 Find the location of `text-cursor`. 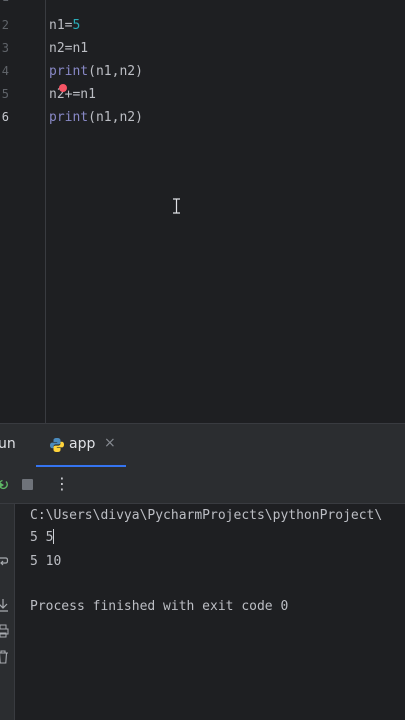

text-cursor is located at coordinates (54, 536).